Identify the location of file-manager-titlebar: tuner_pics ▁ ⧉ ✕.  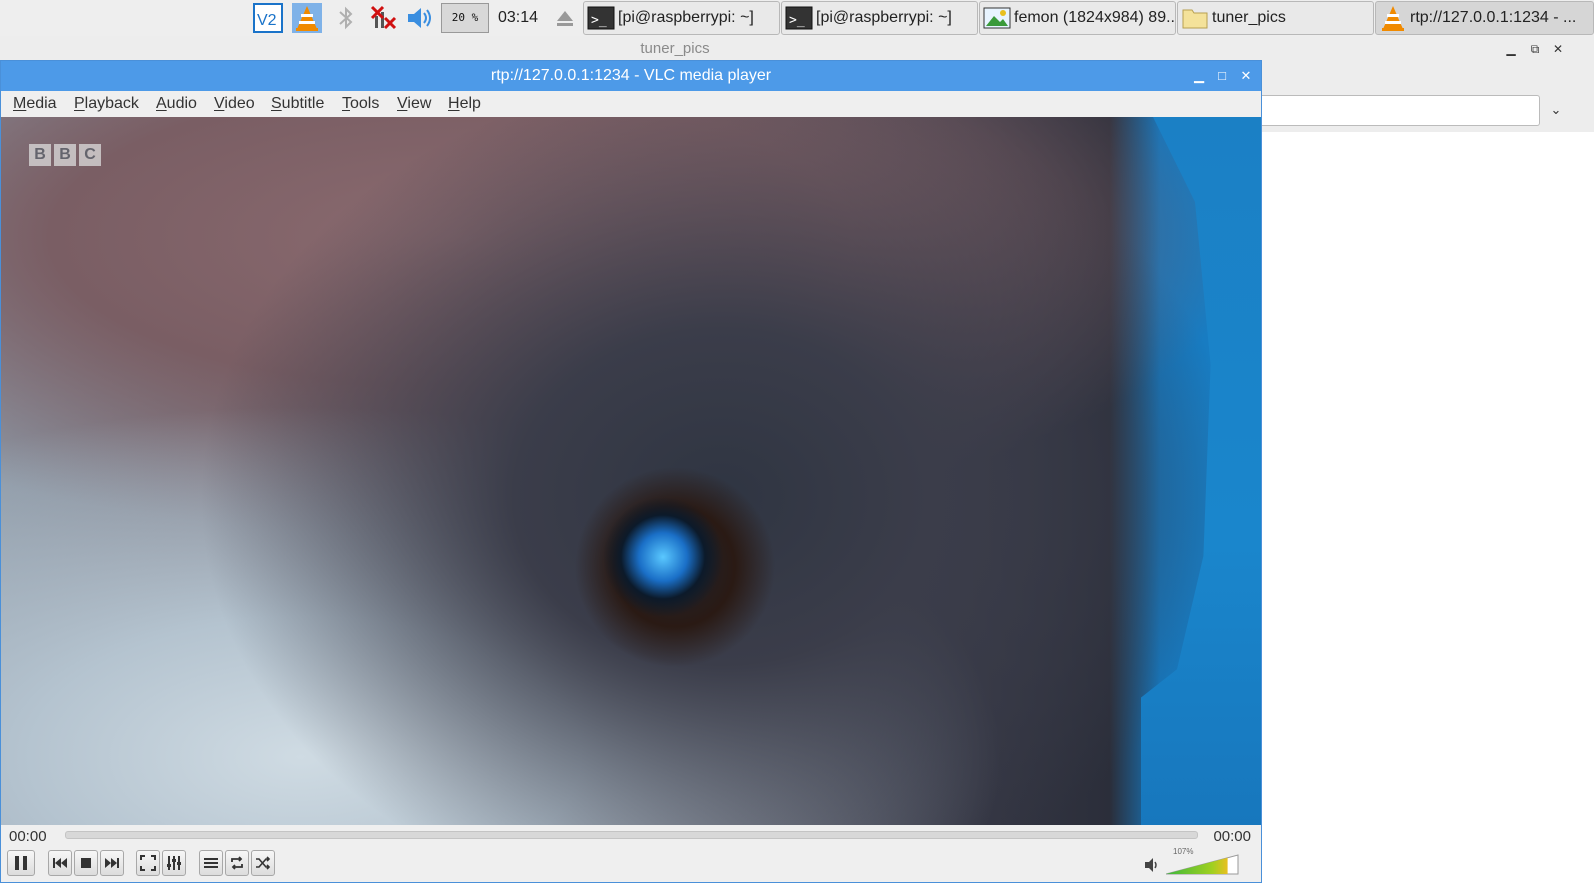
(797, 49).